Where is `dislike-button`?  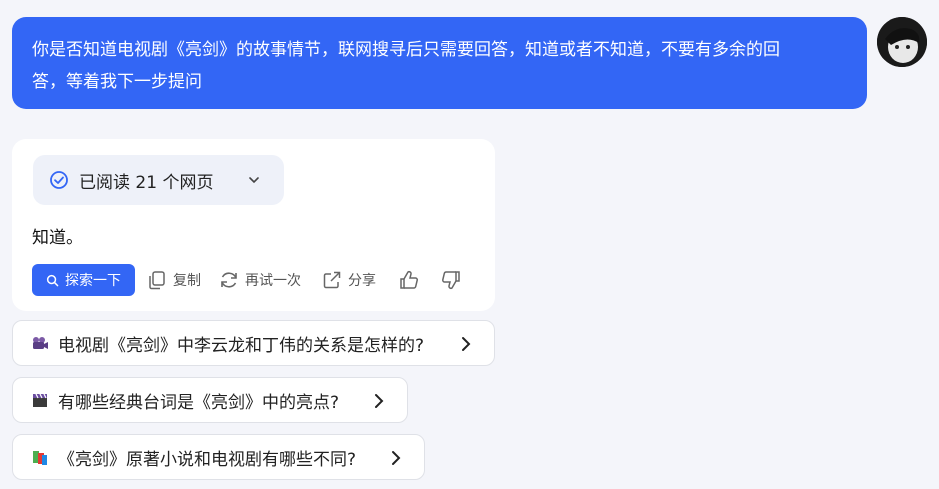 dislike-button is located at coordinates (453, 280).